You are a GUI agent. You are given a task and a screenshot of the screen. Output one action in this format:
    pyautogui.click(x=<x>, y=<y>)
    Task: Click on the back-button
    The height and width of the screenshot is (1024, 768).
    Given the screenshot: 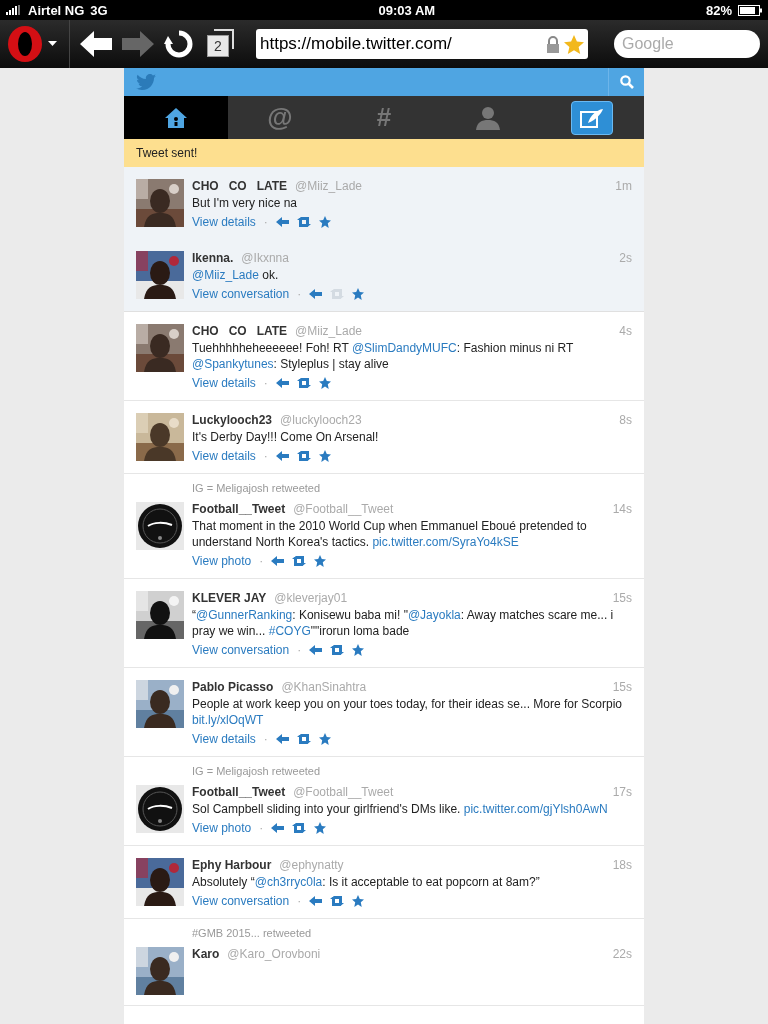 What is the action you would take?
    pyautogui.click(x=96, y=44)
    